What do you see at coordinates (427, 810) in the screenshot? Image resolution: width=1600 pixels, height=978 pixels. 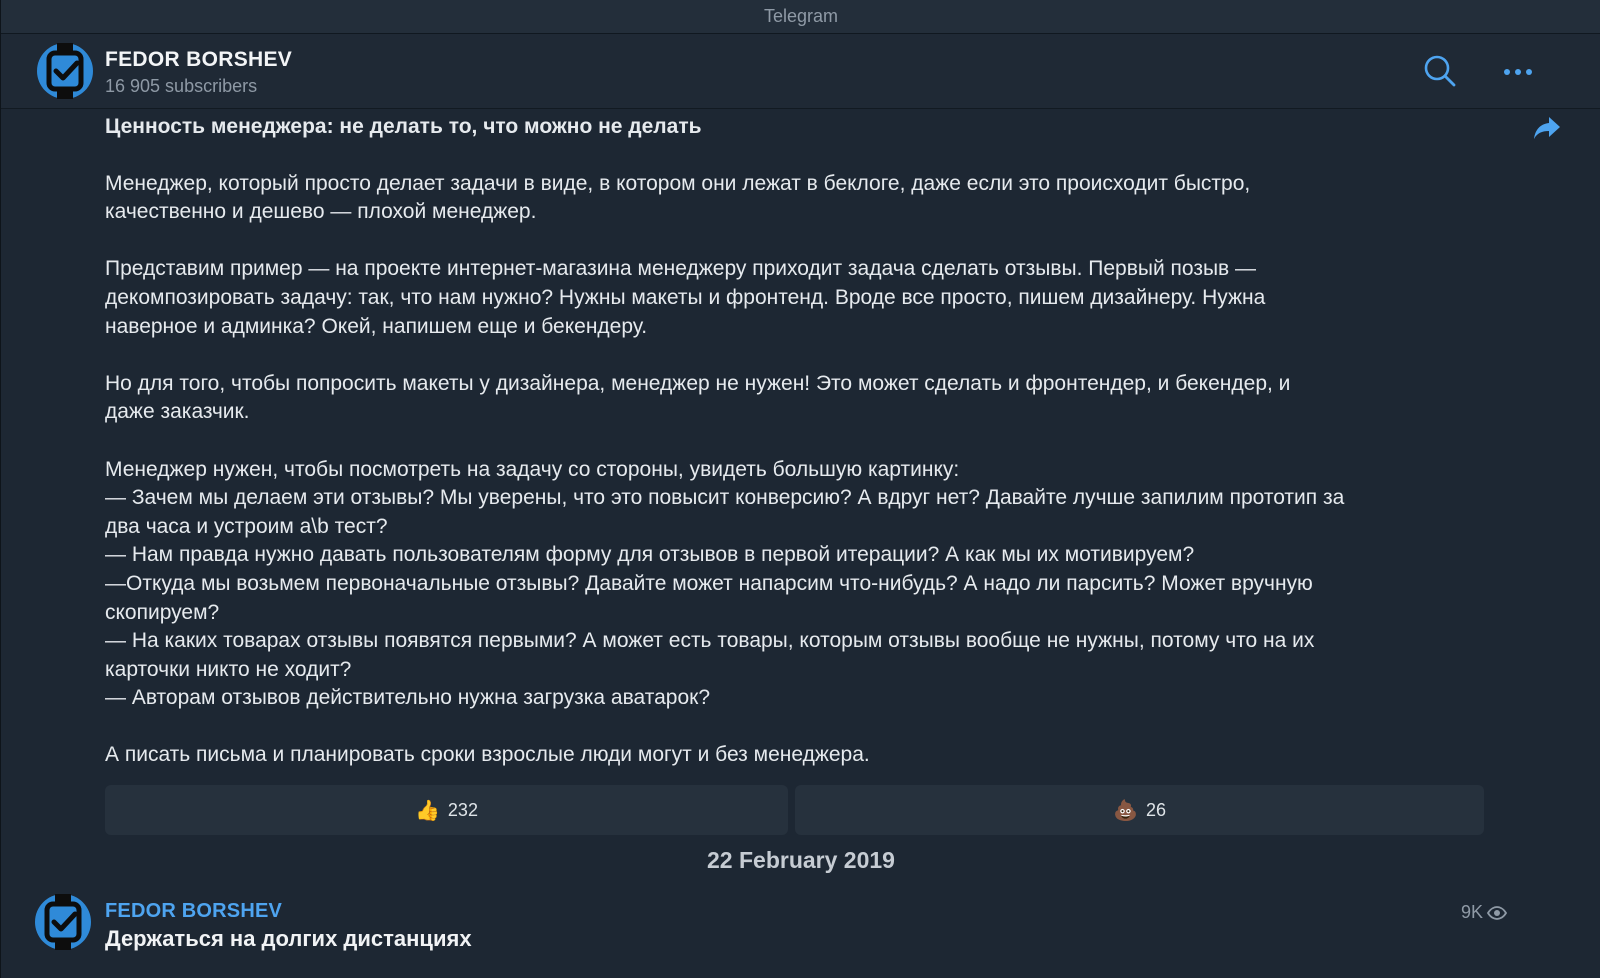 I see `thumbs-up-icon: 👍` at bounding box center [427, 810].